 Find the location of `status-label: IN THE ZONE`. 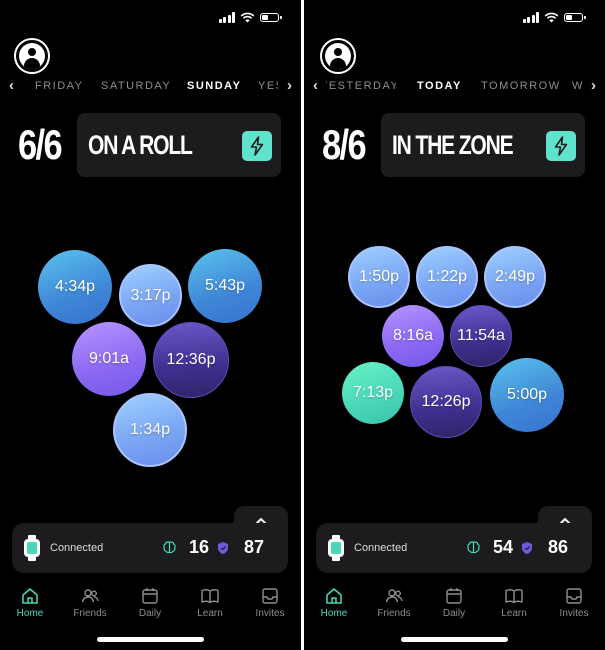

status-label: IN THE ZONE is located at coordinates (453, 145).